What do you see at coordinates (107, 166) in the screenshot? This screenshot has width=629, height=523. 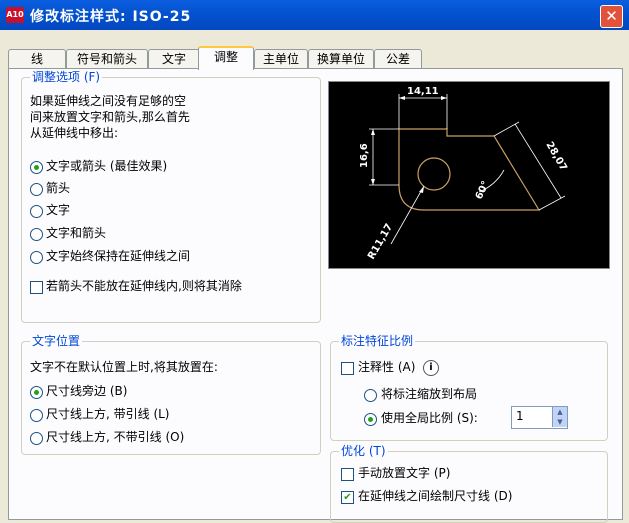 I see `radio-label: 文字或箭头 (最佳效果)` at bounding box center [107, 166].